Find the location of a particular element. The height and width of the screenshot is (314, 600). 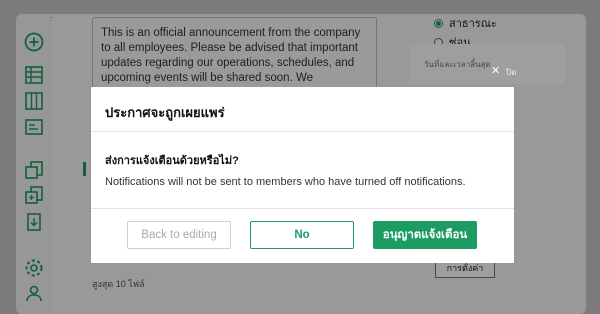

close-icon: ✕ is located at coordinates (495, 70).